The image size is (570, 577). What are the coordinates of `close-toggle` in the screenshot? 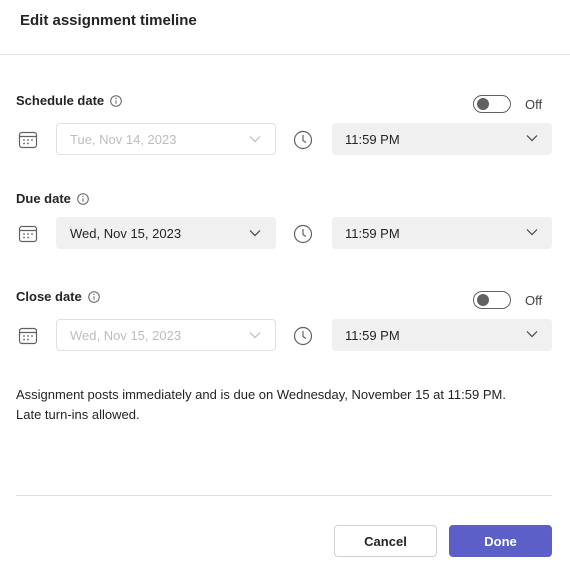 It's located at (492, 300).